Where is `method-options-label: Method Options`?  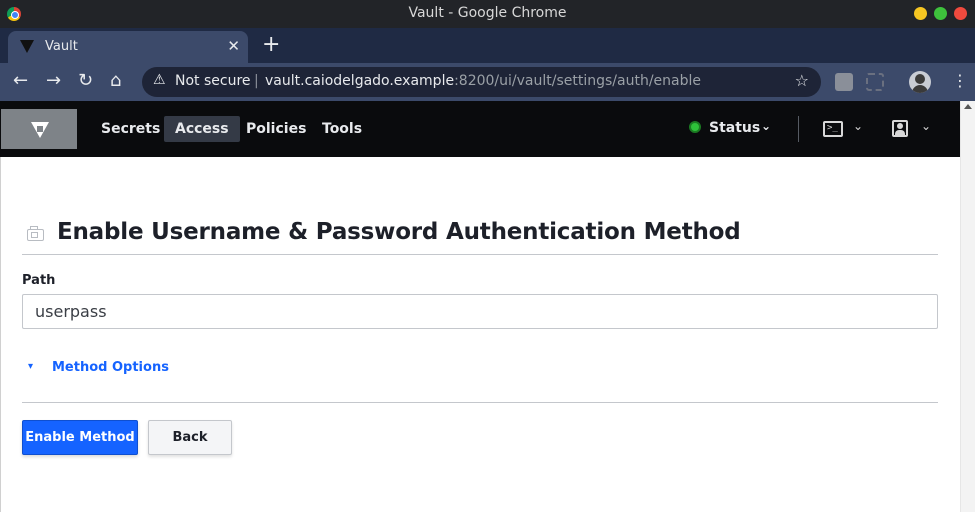
method-options-label: Method Options is located at coordinates (110, 367).